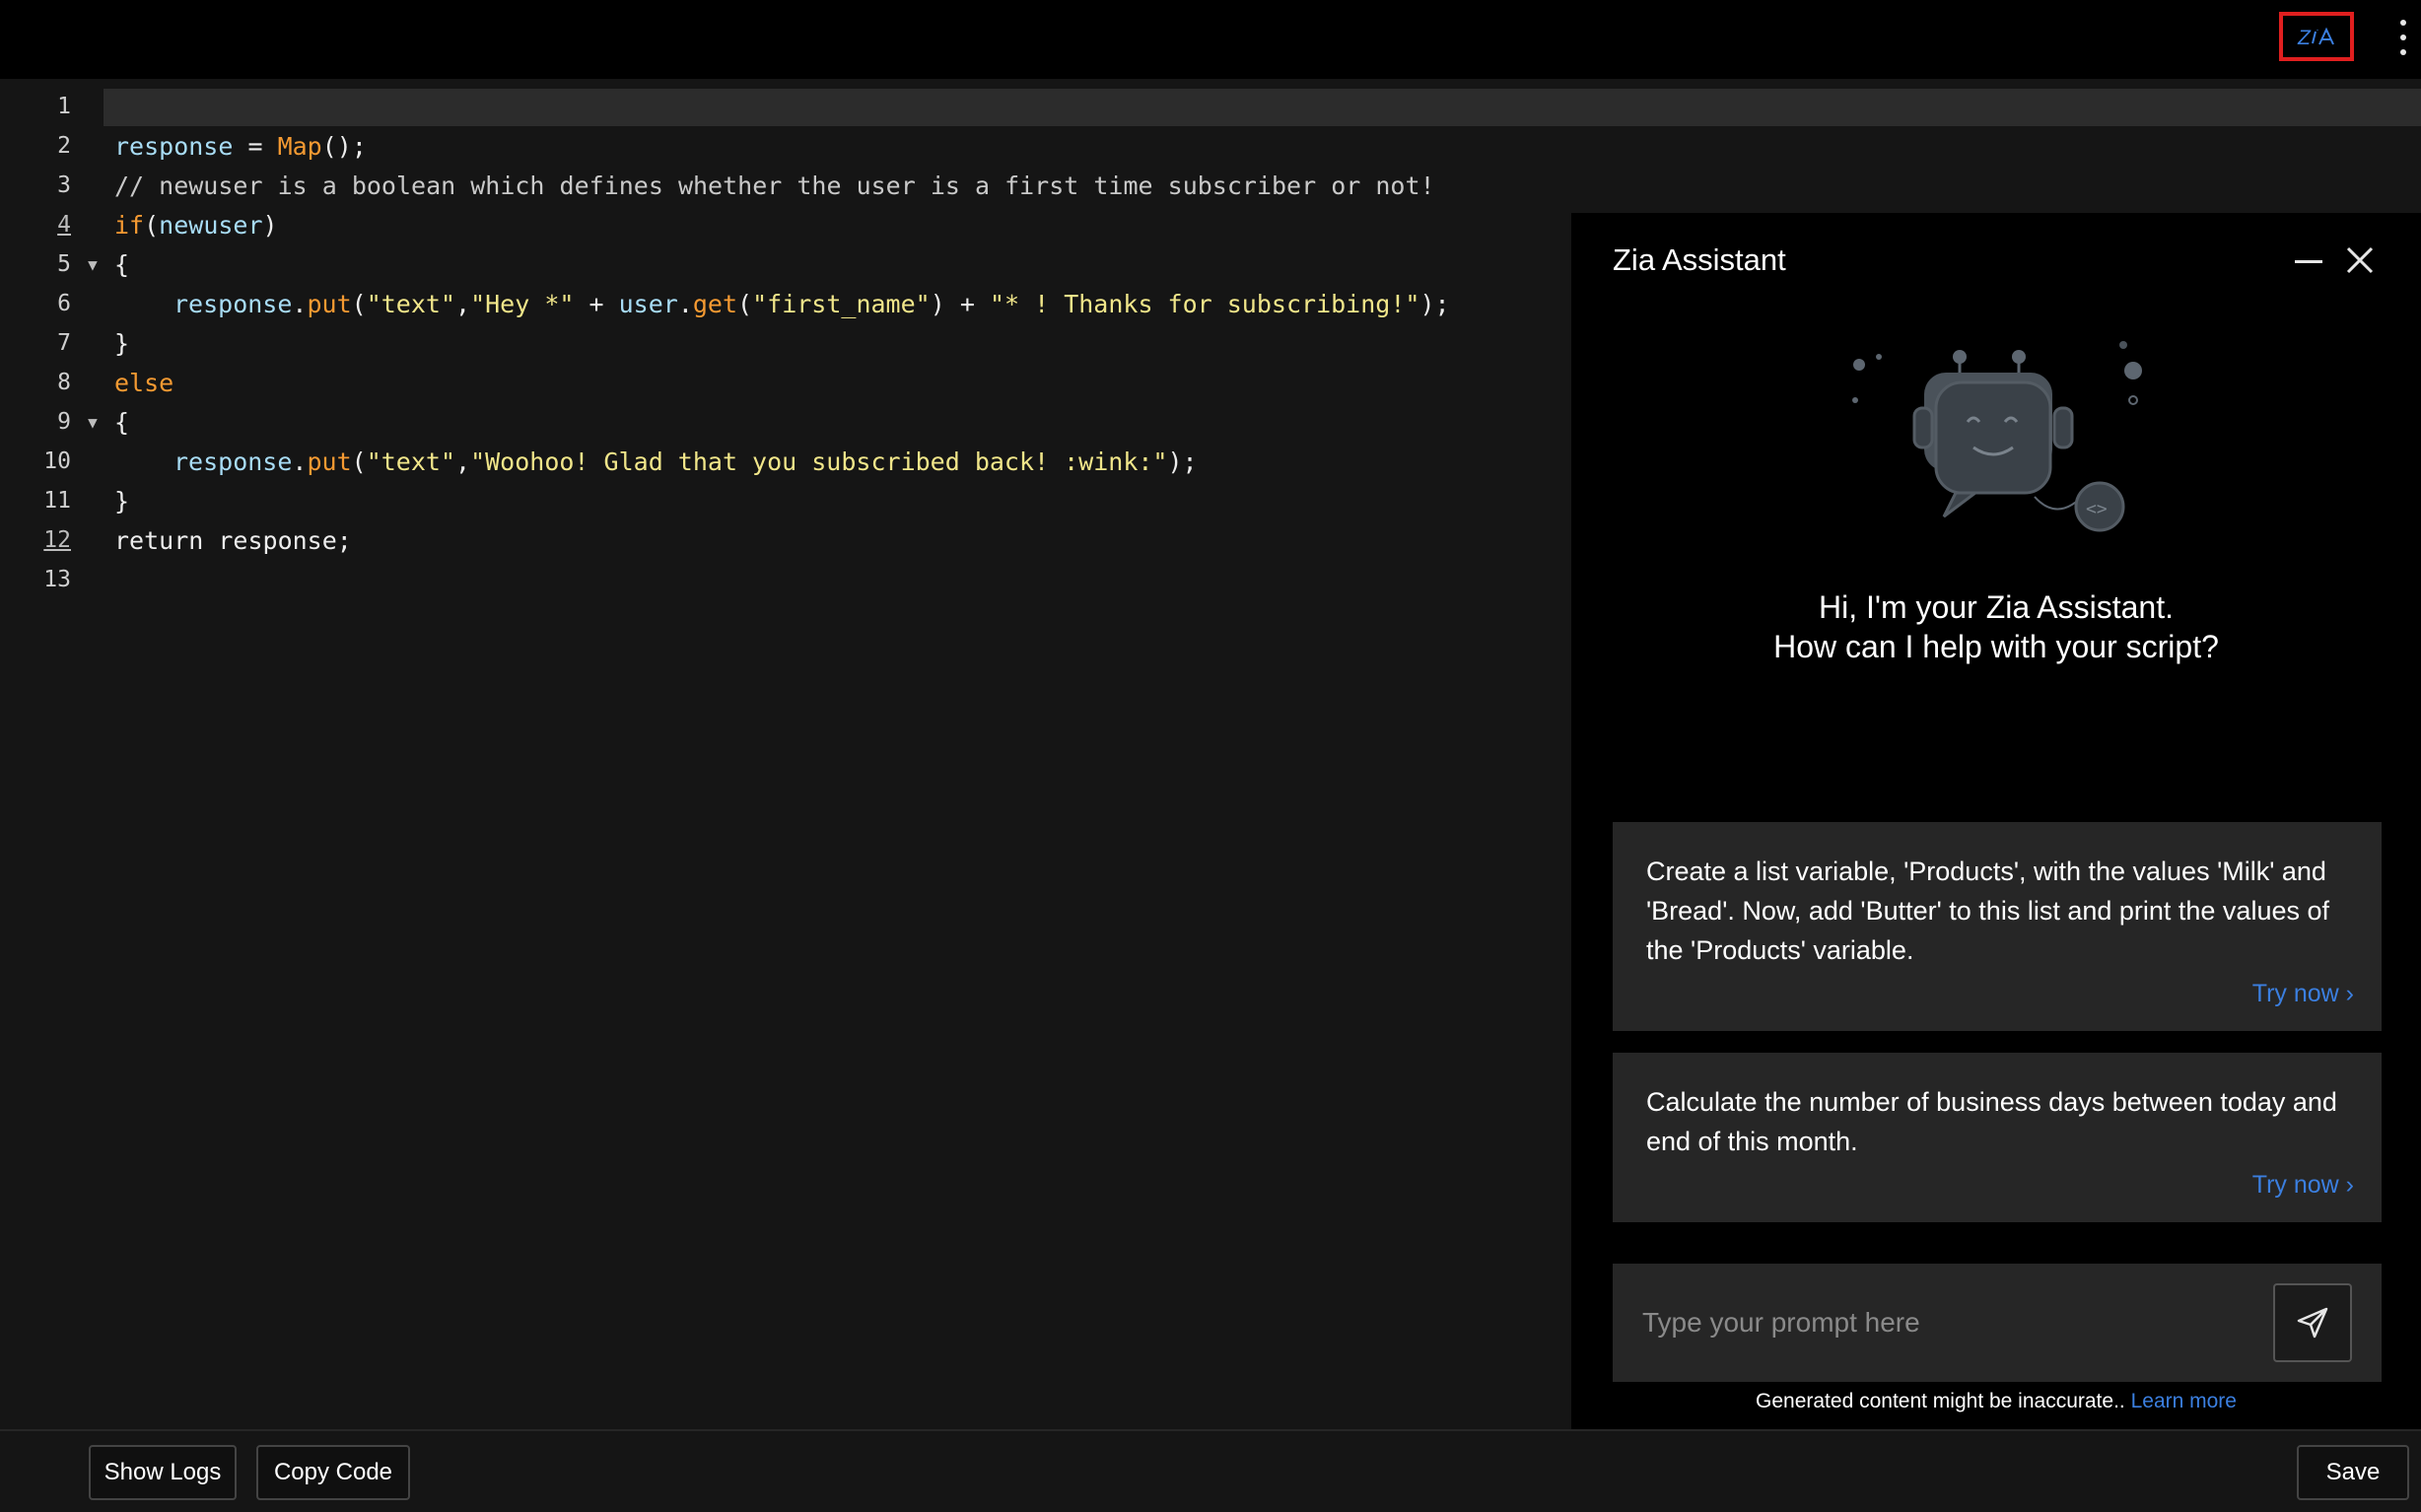  Describe the element at coordinates (1996, 607) in the screenshot. I see `greeting-line: Hi, I'm your Zia Assistant.` at that location.